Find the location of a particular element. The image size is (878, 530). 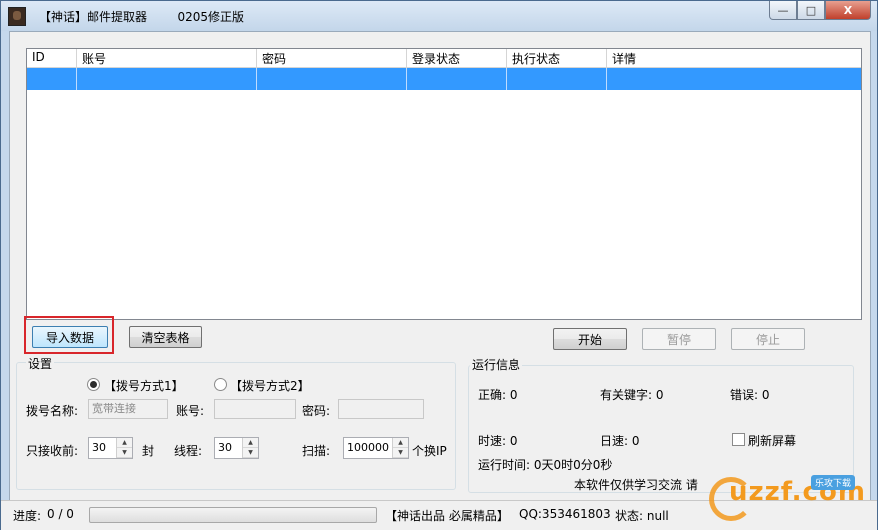

window-title: 【神话】邮件提取器 0205修正版 is located at coordinates (142, 17).